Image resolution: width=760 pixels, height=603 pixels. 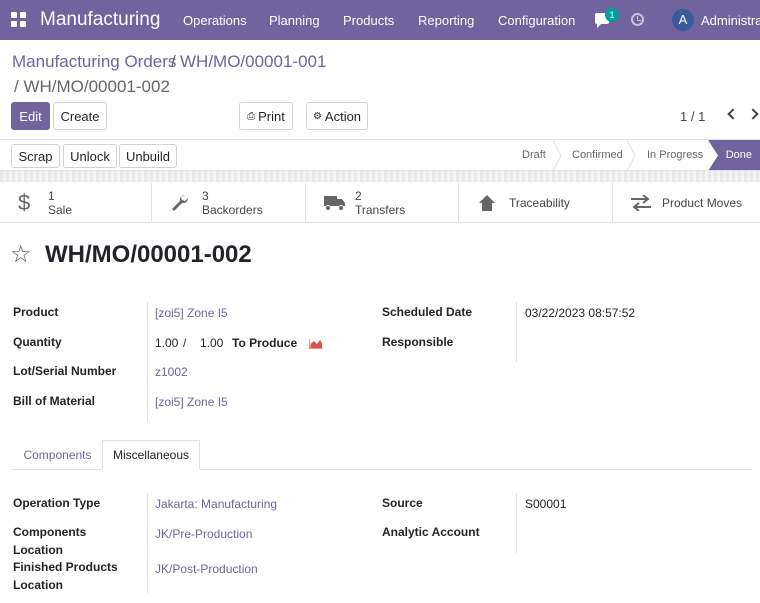 I want to click on dollar-icon: $, so click(x=24, y=202).